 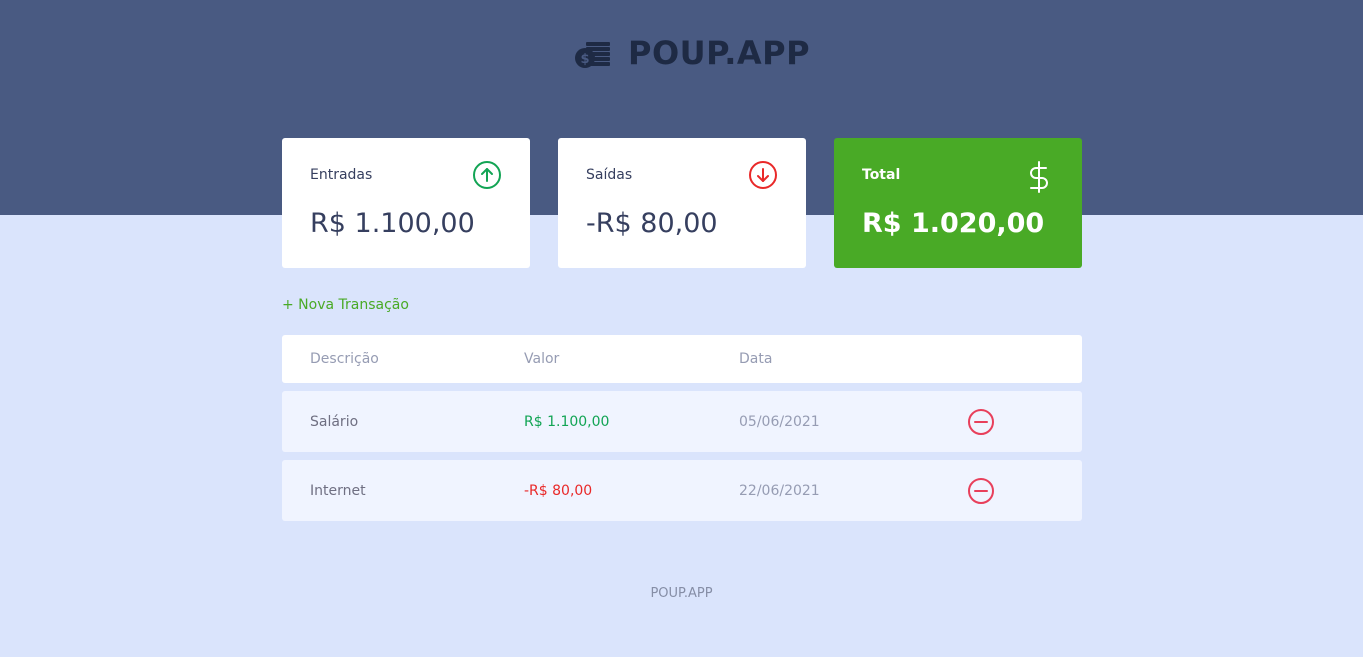 What do you see at coordinates (345, 305) in the screenshot?
I see `new-transaction-button: + Nova Transação` at bounding box center [345, 305].